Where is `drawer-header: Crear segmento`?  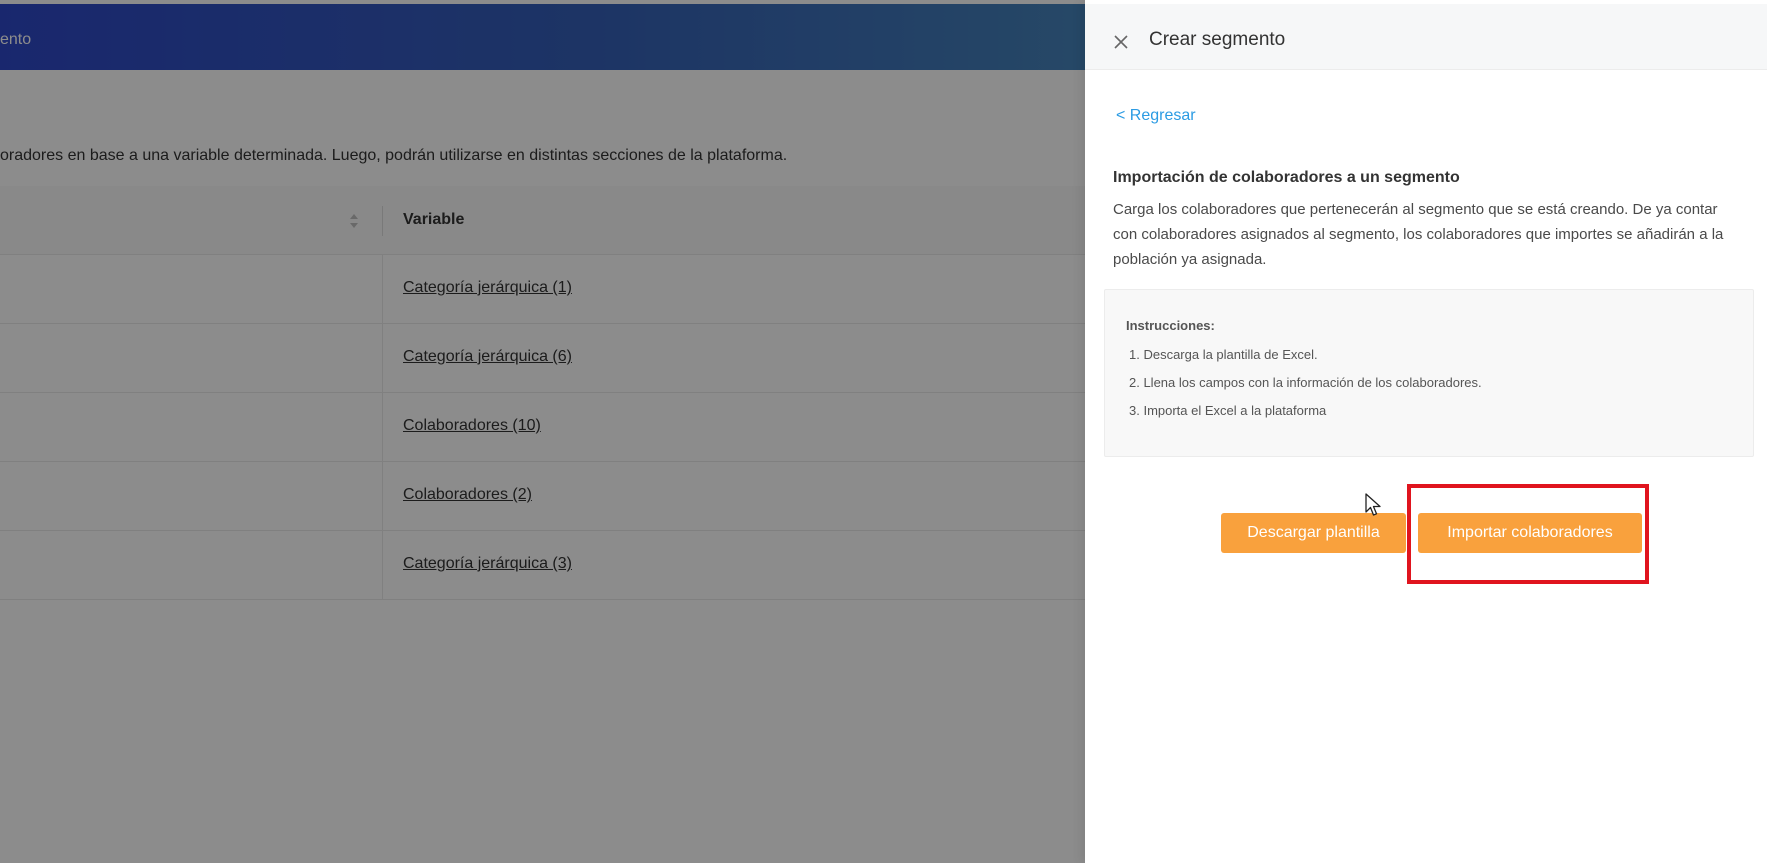 drawer-header: Crear segmento is located at coordinates (1426, 37).